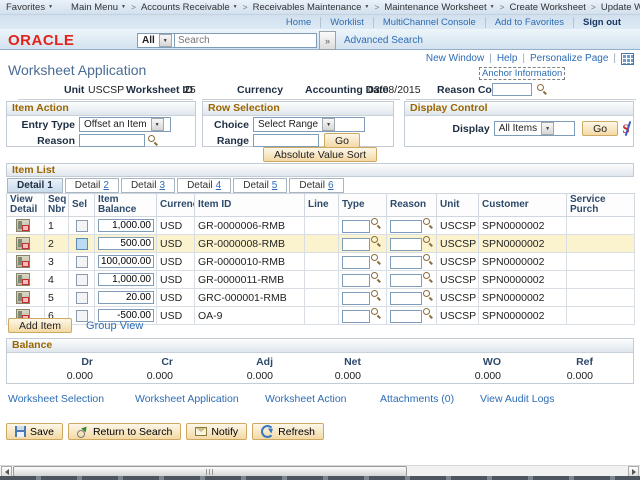 This screenshot has height=480, width=640. What do you see at coordinates (602, 22) in the screenshot?
I see `sign-out-link: Sign out` at bounding box center [602, 22].